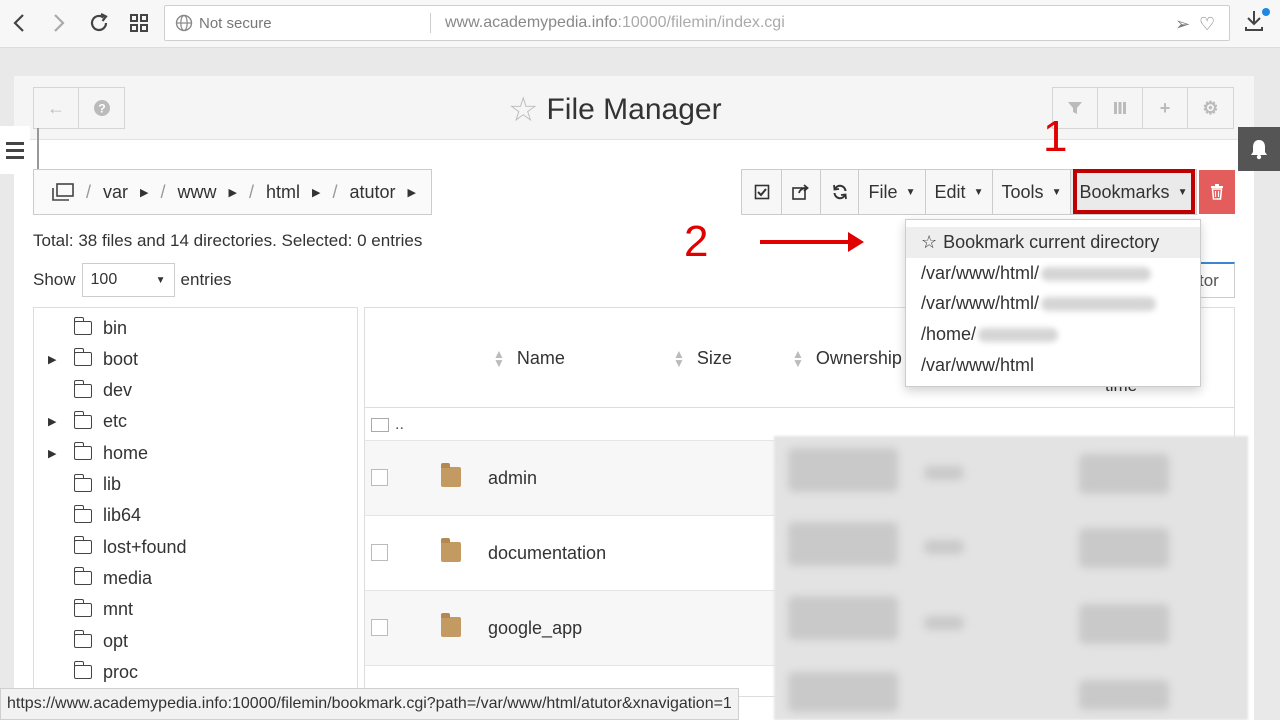 This screenshot has width=1280, height=720. I want to click on tree-node: ▶ home, so click(194, 453).